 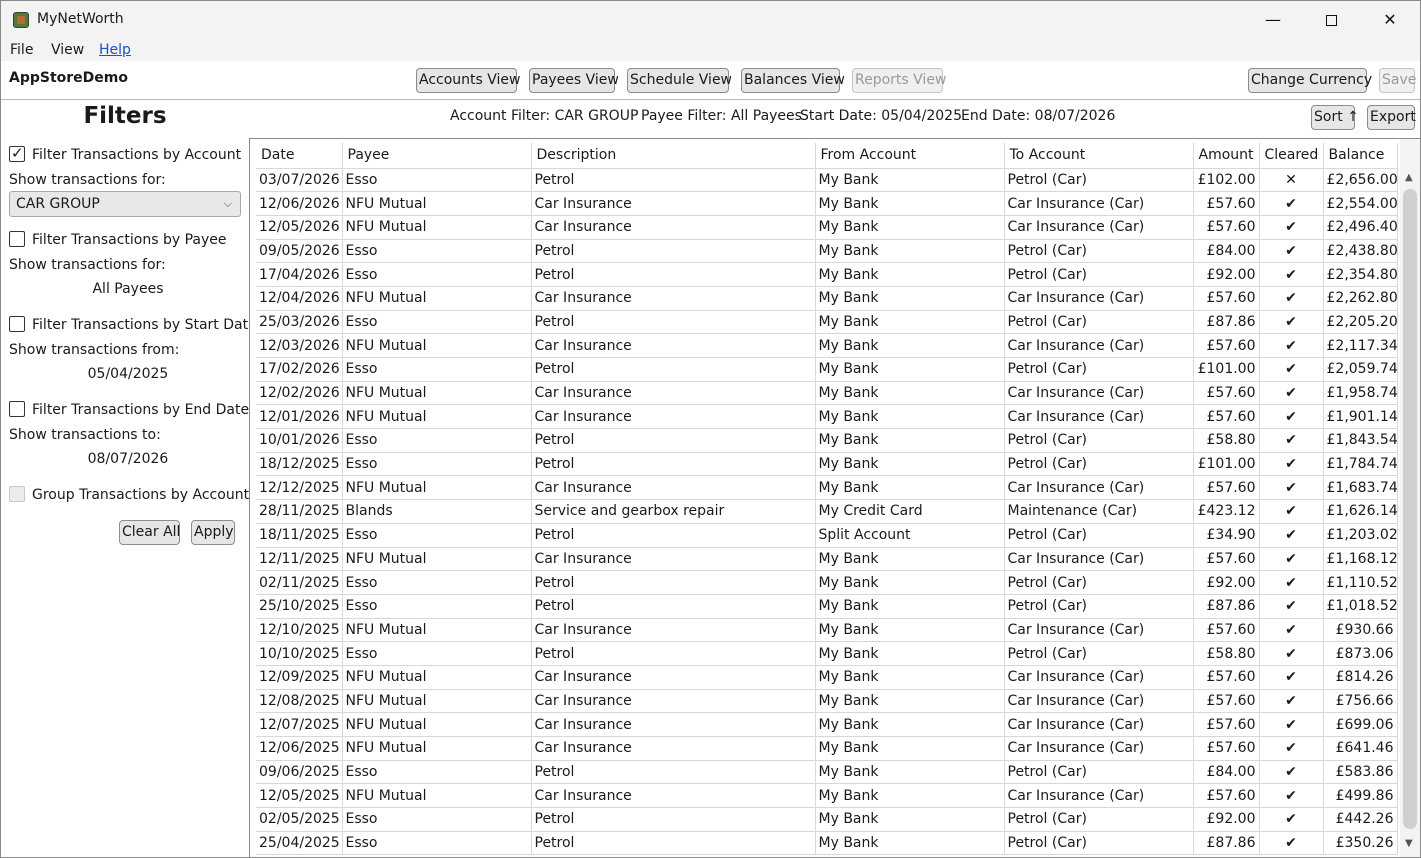 I want to click on menu-file: File, so click(x=21, y=50).